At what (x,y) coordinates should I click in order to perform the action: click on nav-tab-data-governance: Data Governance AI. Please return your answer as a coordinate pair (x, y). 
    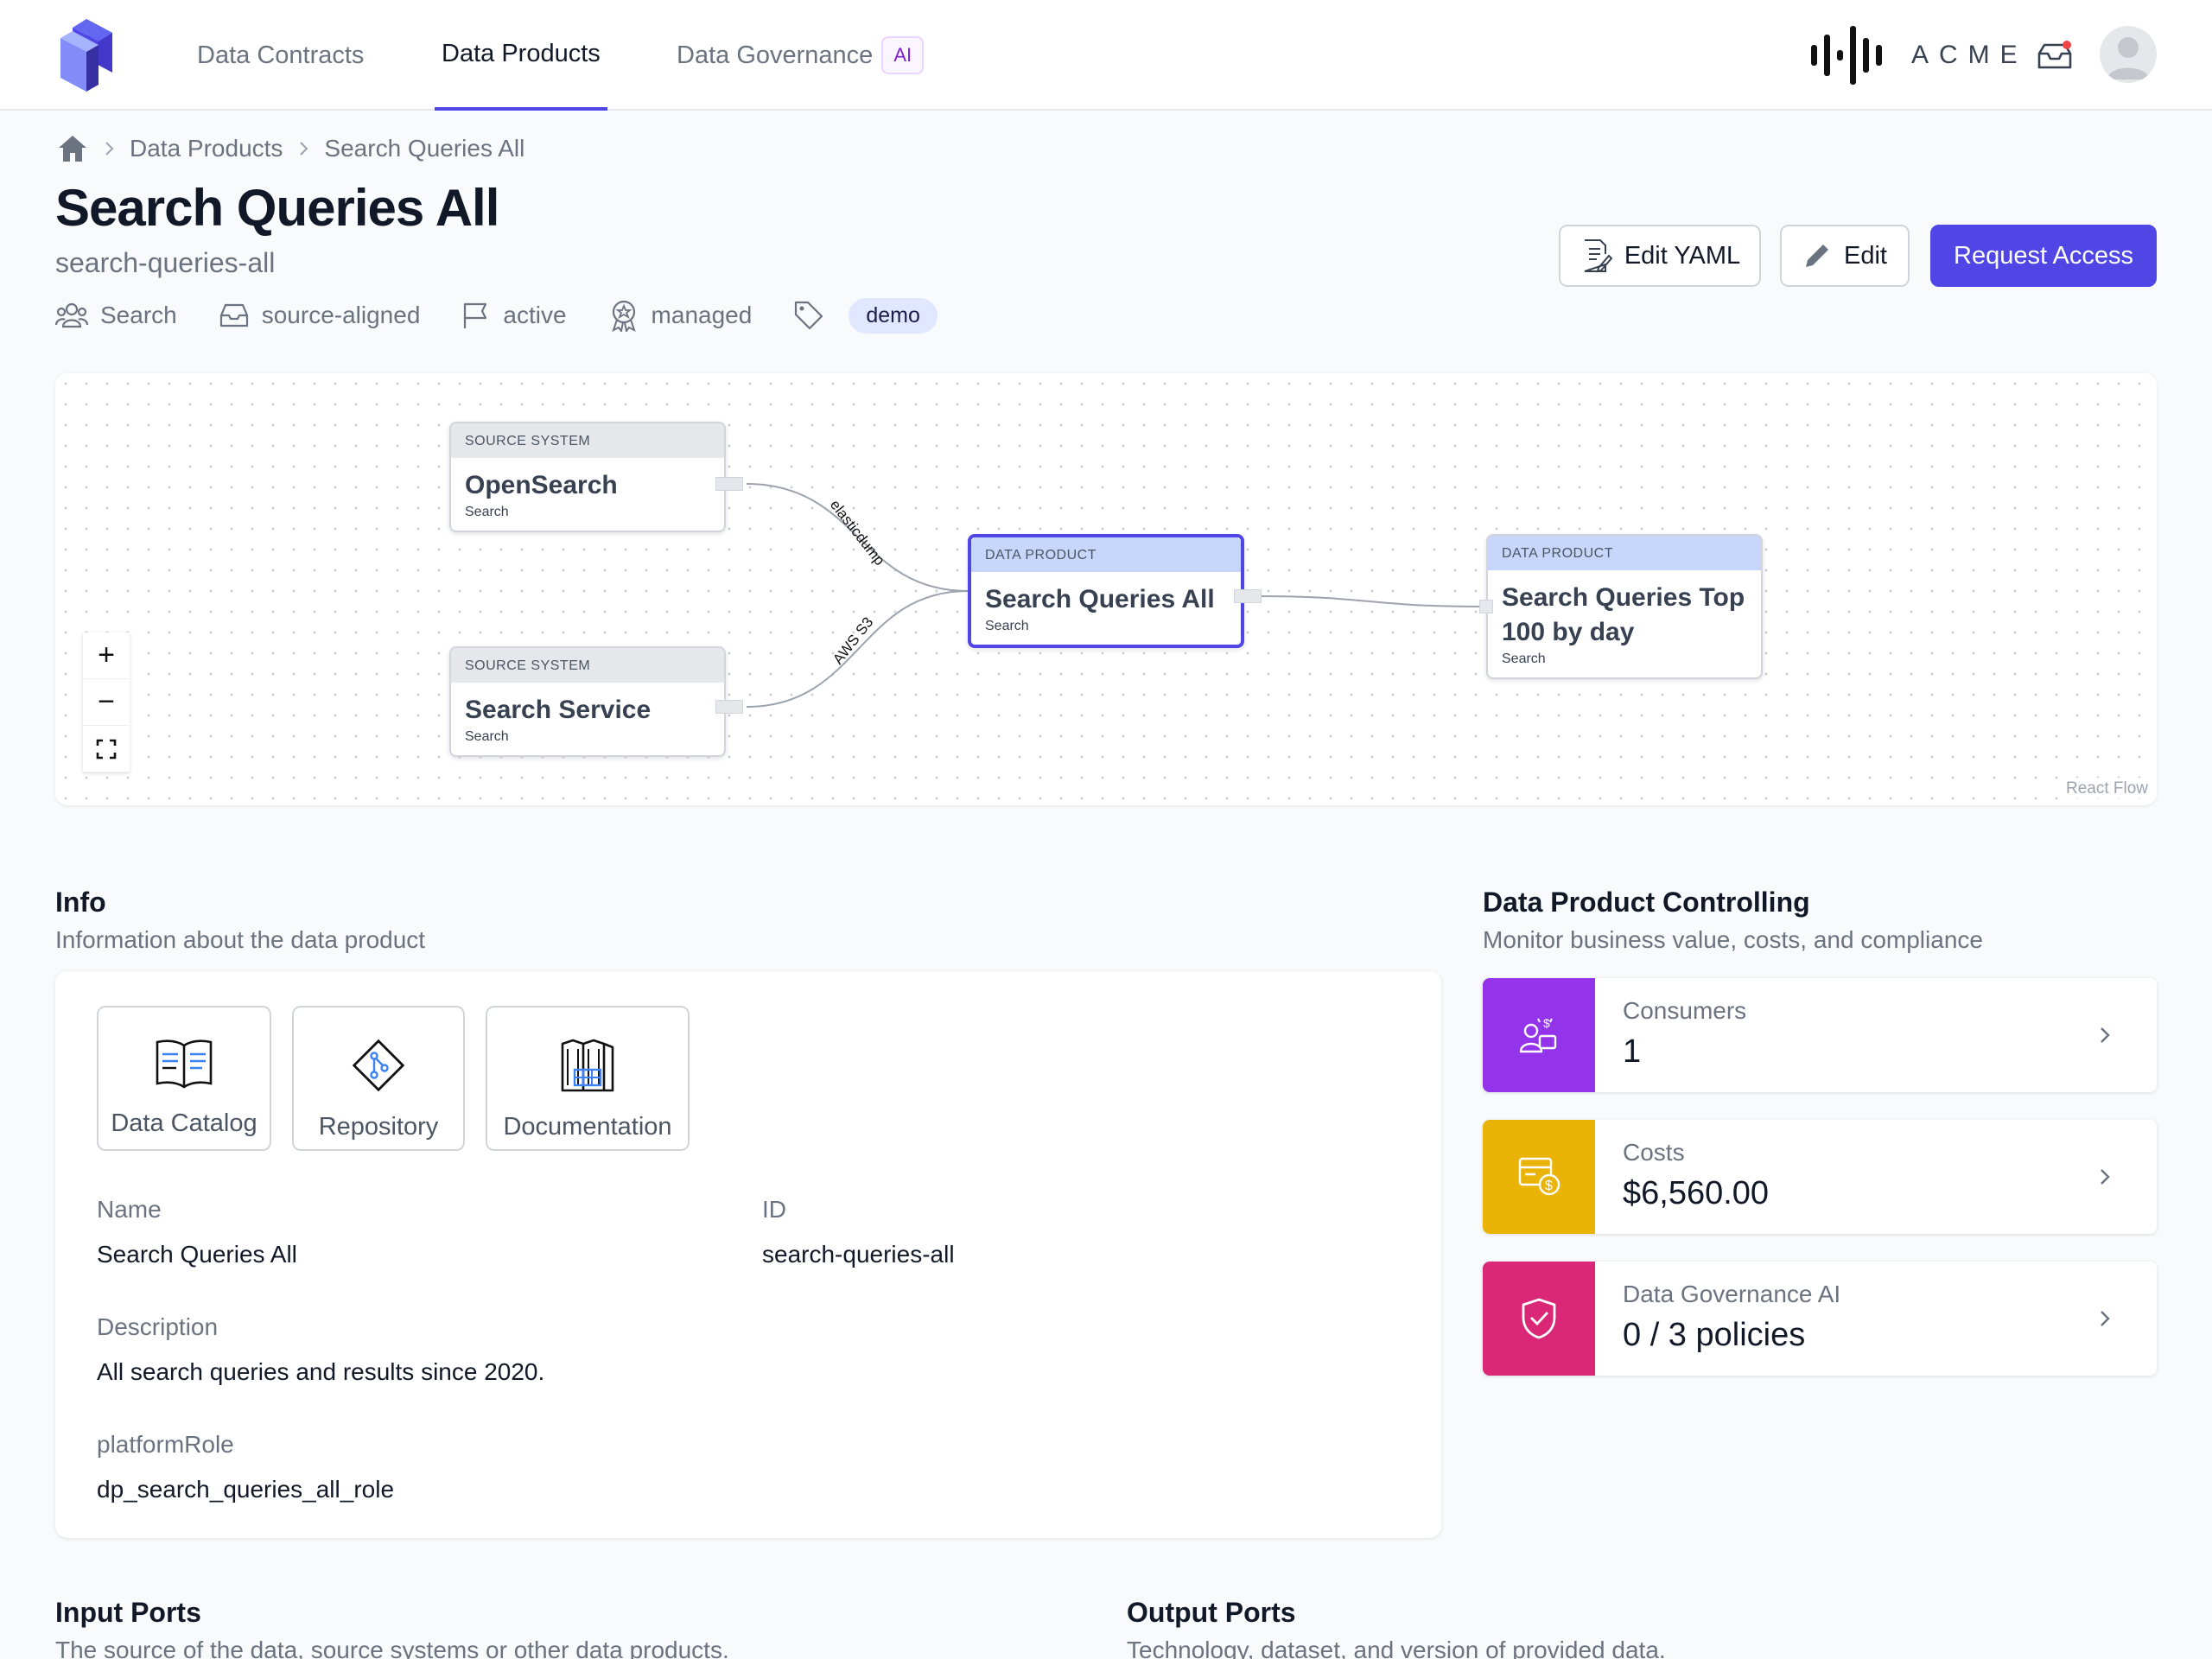
    Looking at the image, I should click on (801, 55).